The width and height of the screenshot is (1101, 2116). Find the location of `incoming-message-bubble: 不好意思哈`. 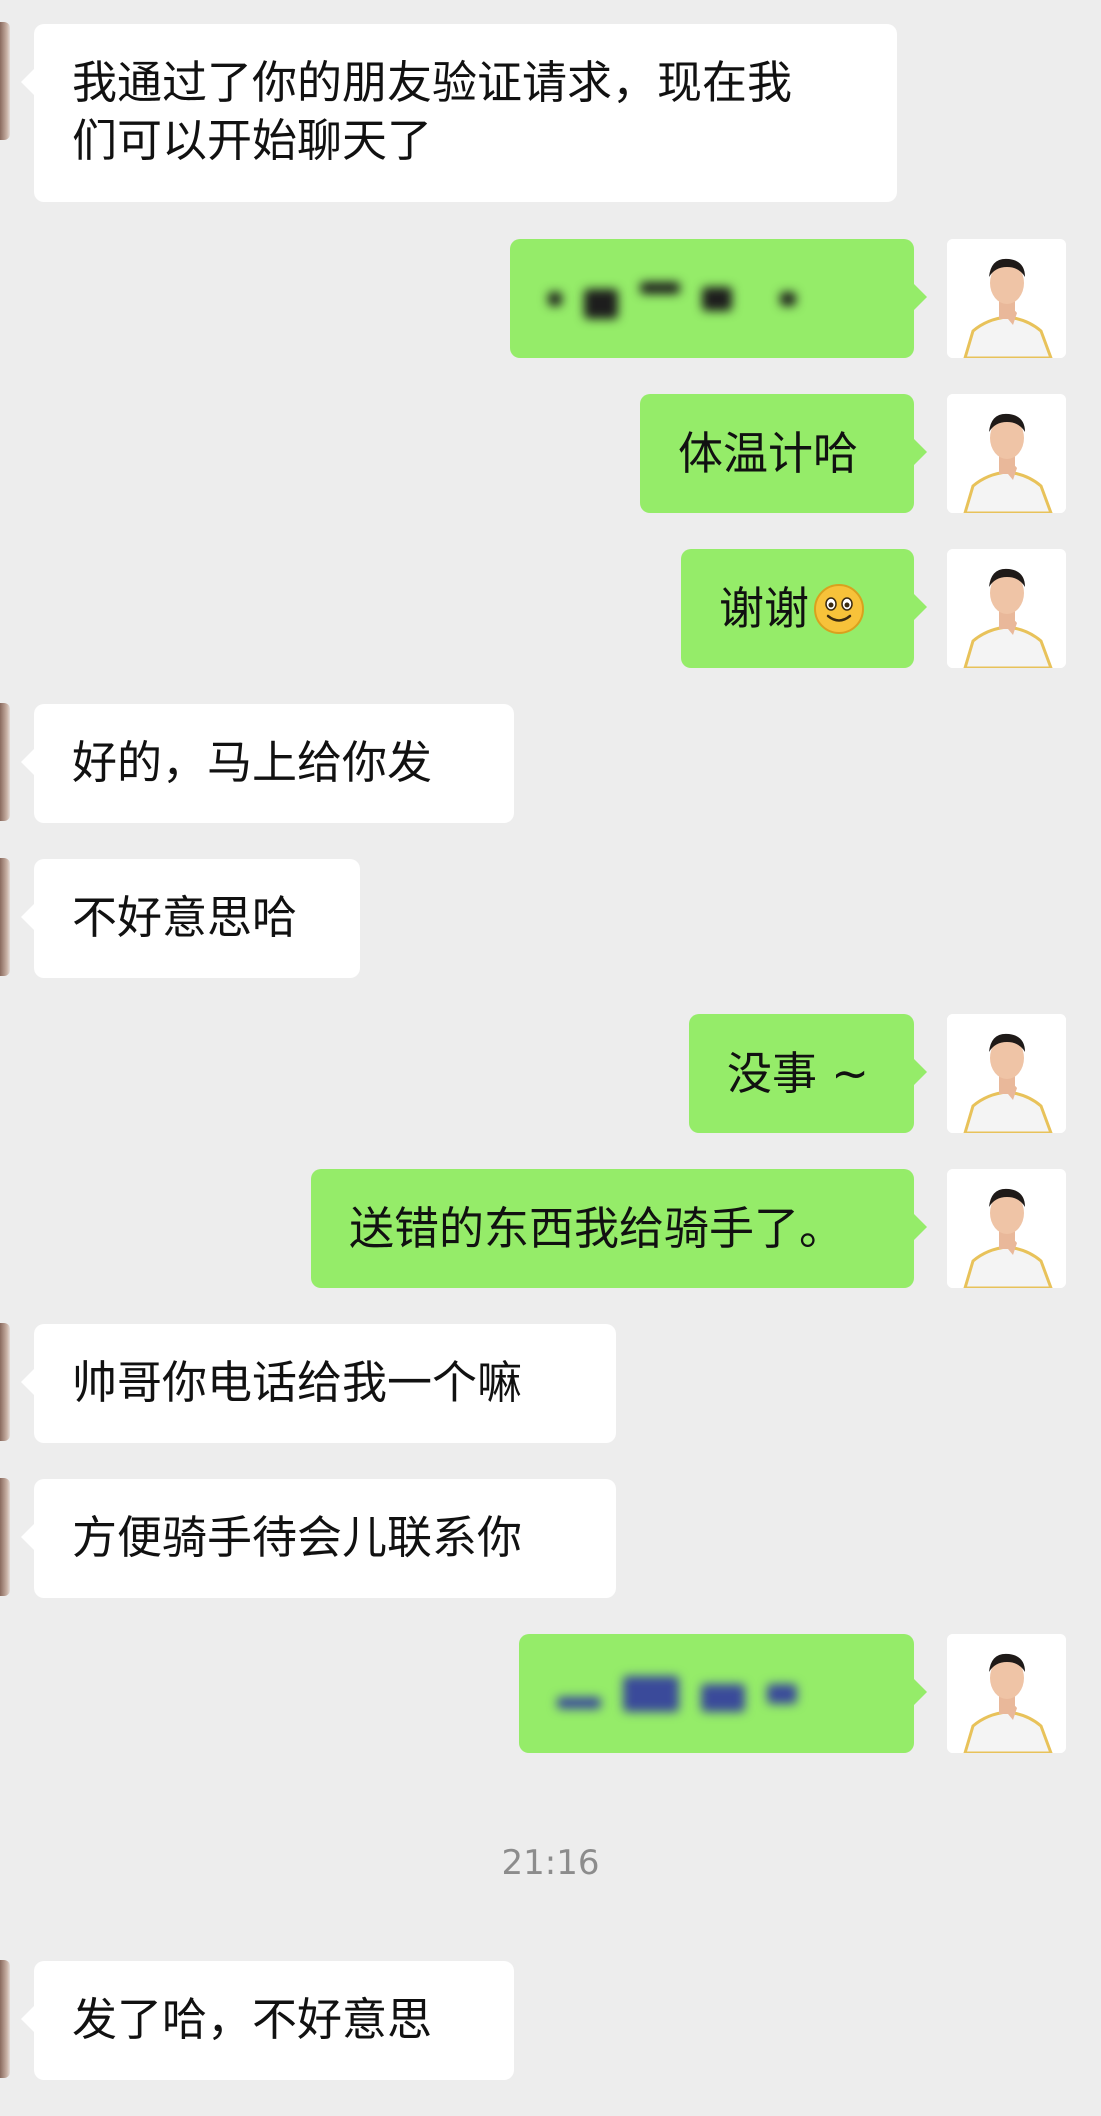

incoming-message-bubble: 不好意思哈 is located at coordinates (190, 918).